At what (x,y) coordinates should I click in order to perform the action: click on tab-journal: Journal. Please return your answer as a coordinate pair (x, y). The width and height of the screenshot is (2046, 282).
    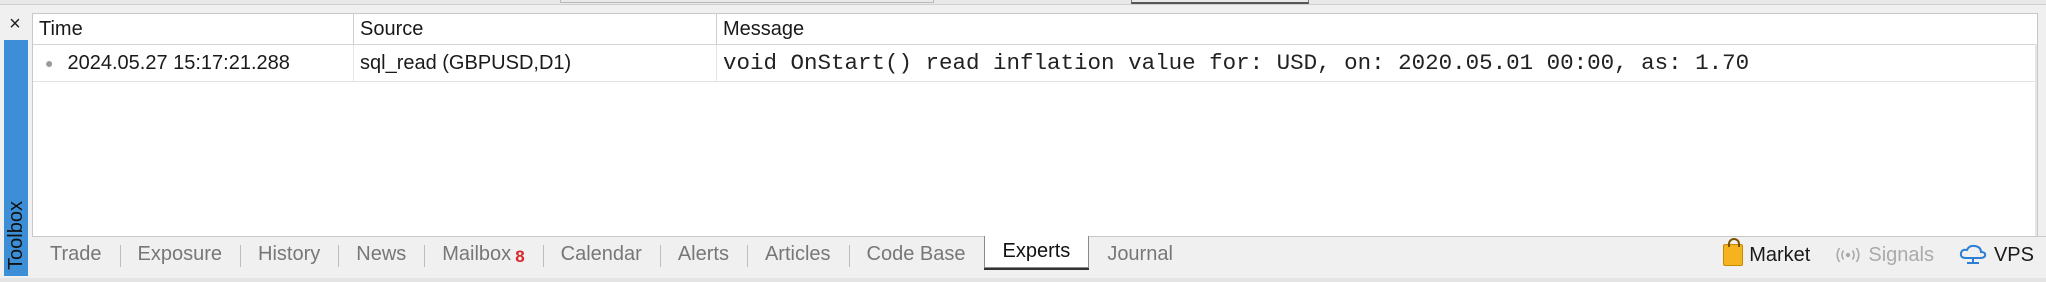
    Looking at the image, I should click on (1140, 255).